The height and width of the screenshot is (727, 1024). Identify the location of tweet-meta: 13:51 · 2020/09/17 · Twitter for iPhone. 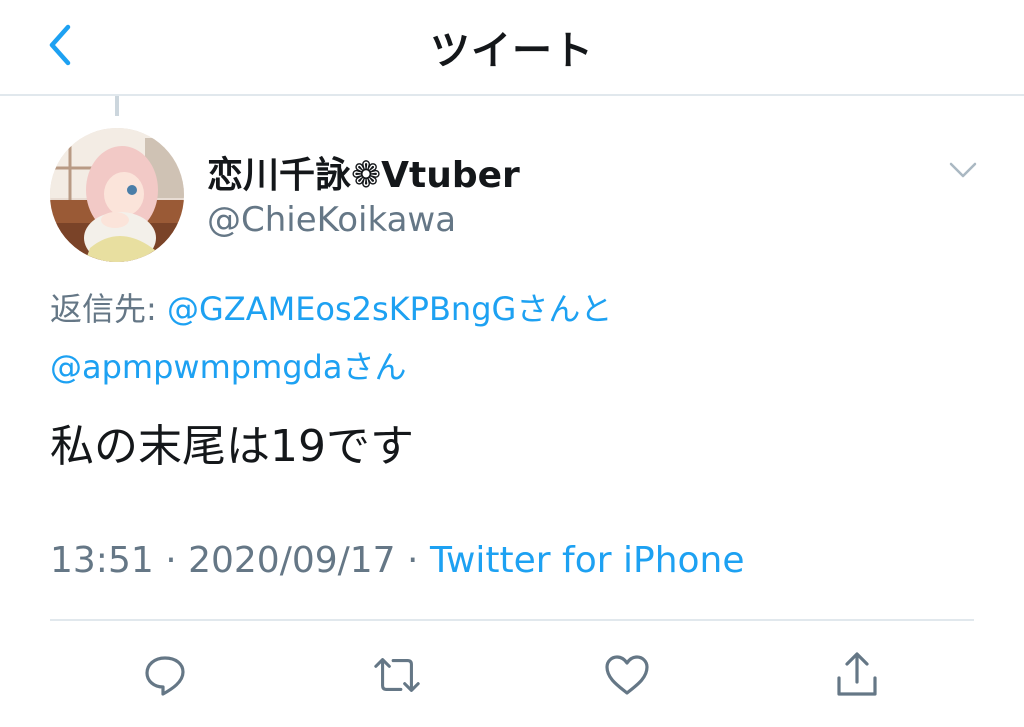
(397, 560).